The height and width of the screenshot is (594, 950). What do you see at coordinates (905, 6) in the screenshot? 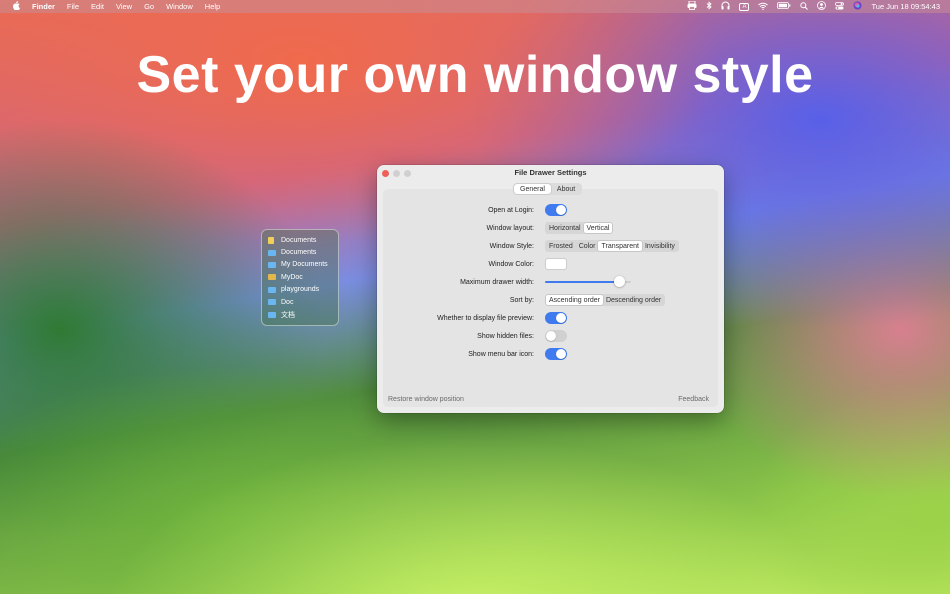
I see `menu-clock: Tue Jun 18 09:54:43` at bounding box center [905, 6].